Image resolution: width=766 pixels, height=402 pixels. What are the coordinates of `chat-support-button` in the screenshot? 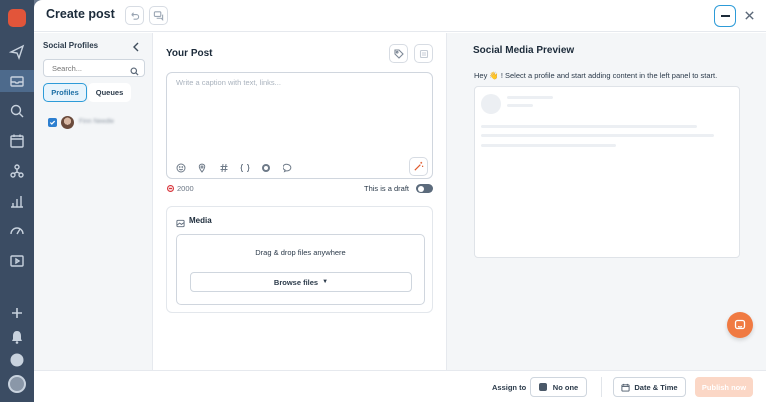 It's located at (740, 325).